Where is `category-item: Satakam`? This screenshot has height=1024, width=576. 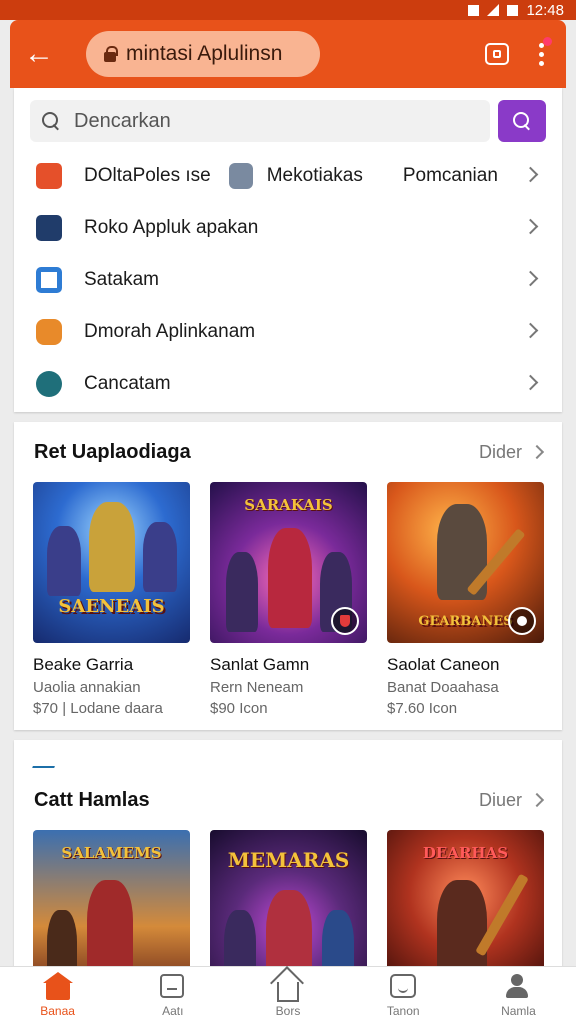
category-item: Satakam is located at coordinates (288, 280).